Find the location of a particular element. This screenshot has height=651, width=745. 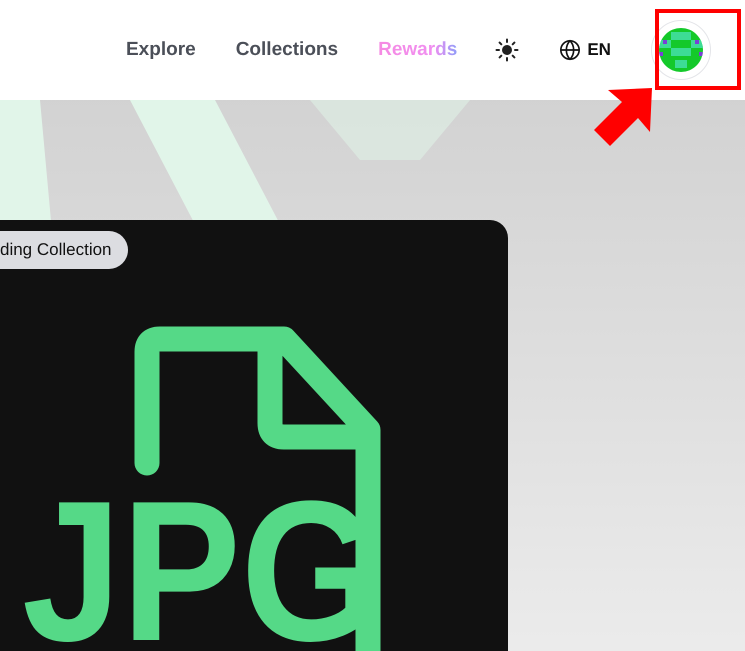

nav-link: Explore is located at coordinates (161, 50).